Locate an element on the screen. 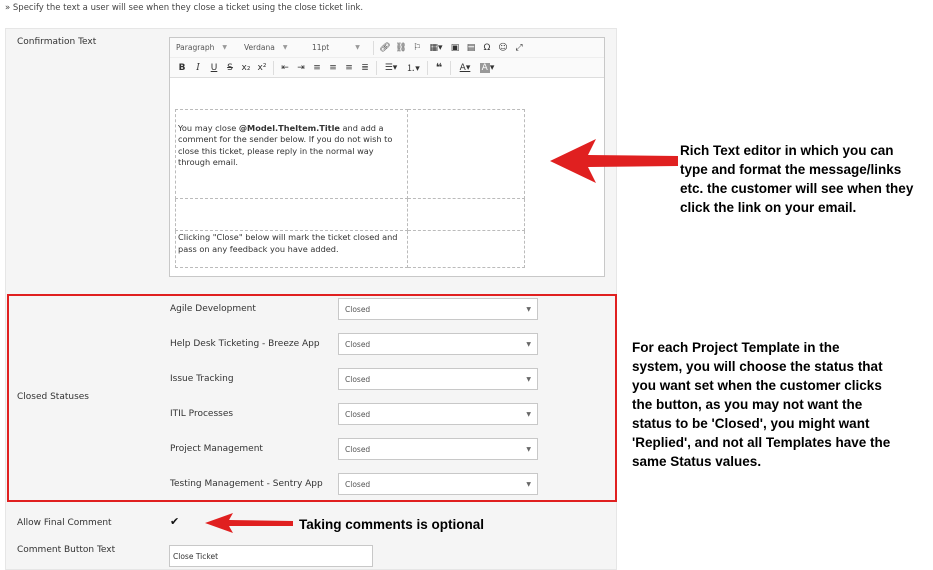 This screenshot has height=570, width=933. font-size-select: 11pt ▼ is located at coordinates (341, 47).